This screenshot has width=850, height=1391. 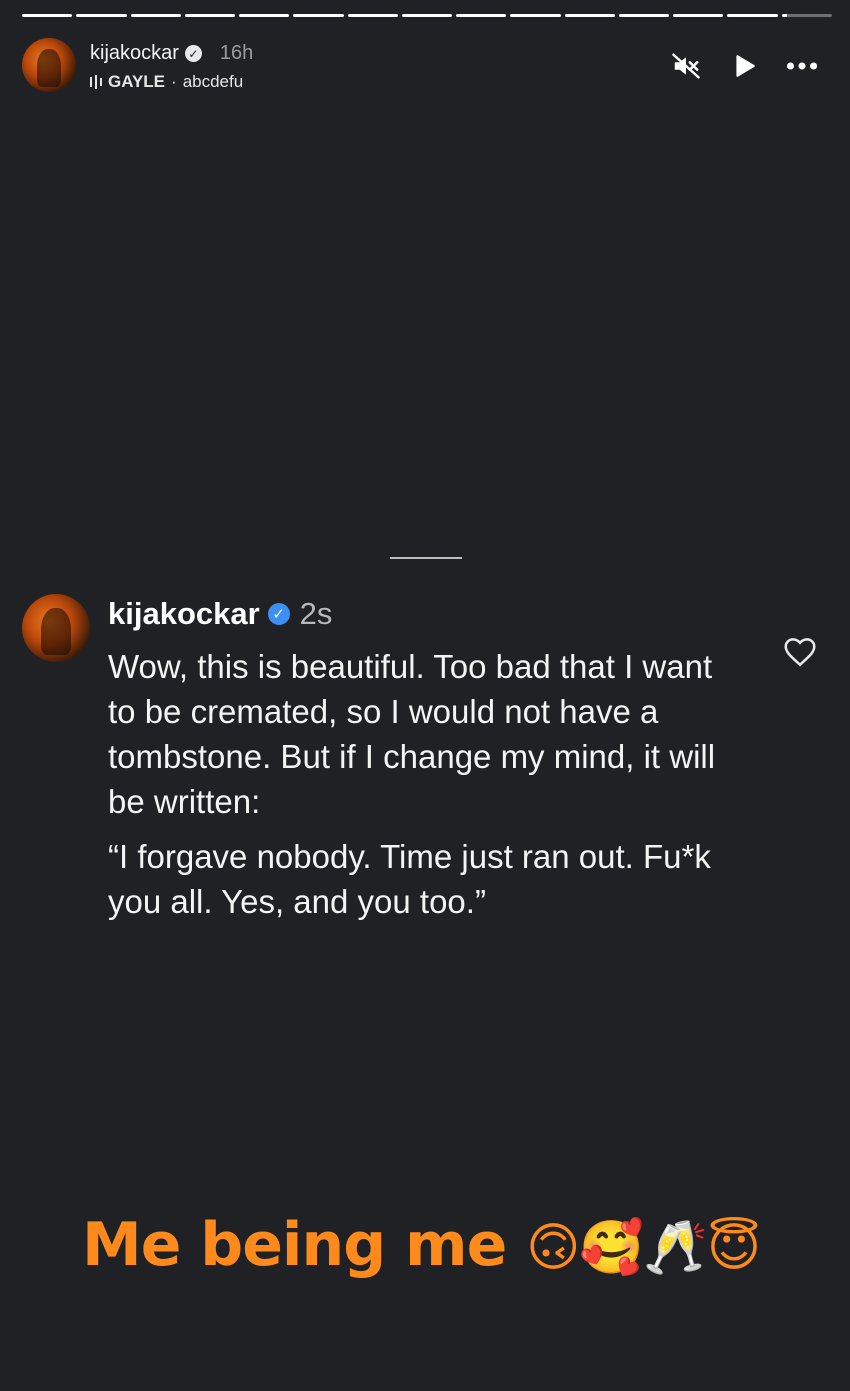 I want to click on comment-time: 2s, so click(x=316, y=613).